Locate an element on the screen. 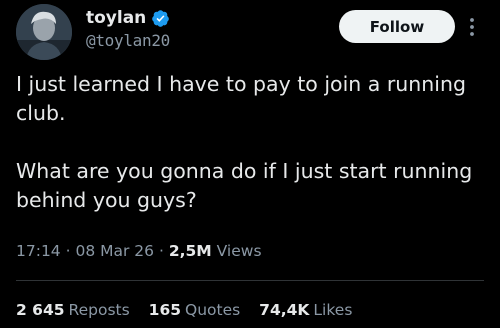 This screenshot has height=328, width=500. likes-label: Likes is located at coordinates (333, 310).